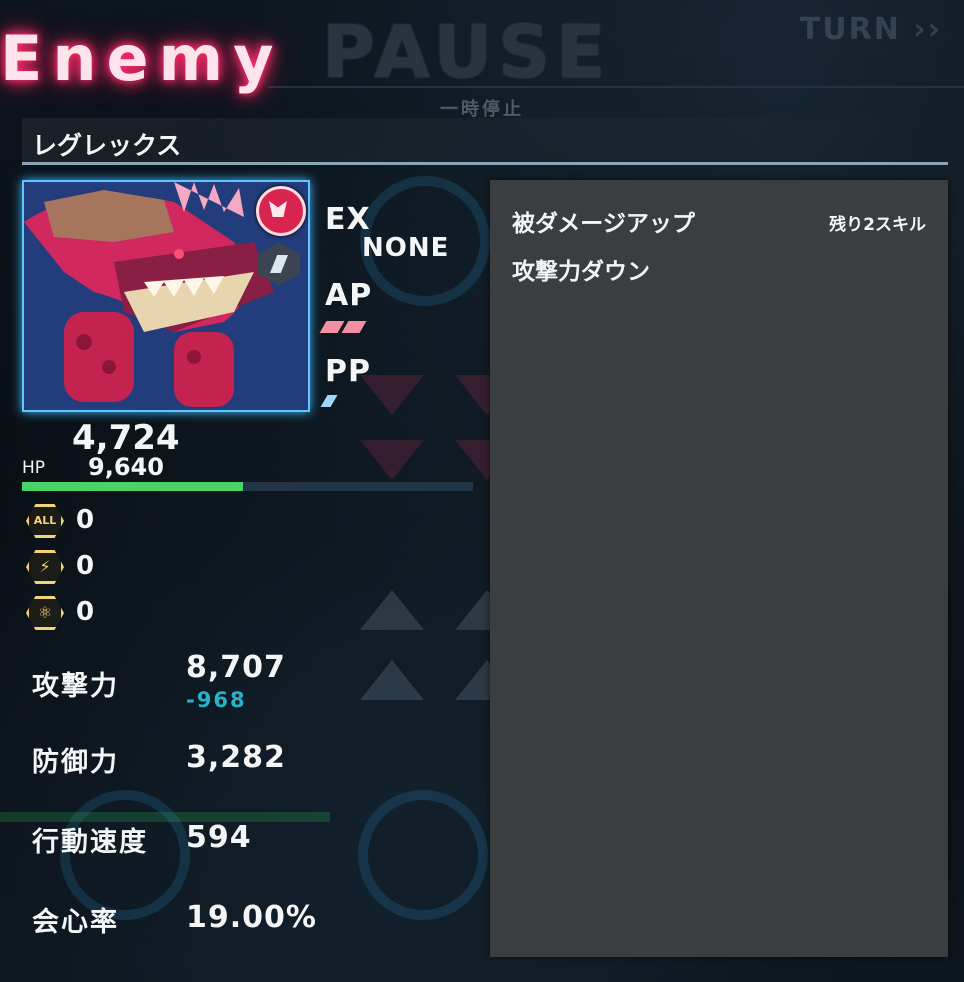 The height and width of the screenshot is (982, 964). Describe the element at coordinates (216, 700) in the screenshot. I see `attack-delta: -968` at that location.